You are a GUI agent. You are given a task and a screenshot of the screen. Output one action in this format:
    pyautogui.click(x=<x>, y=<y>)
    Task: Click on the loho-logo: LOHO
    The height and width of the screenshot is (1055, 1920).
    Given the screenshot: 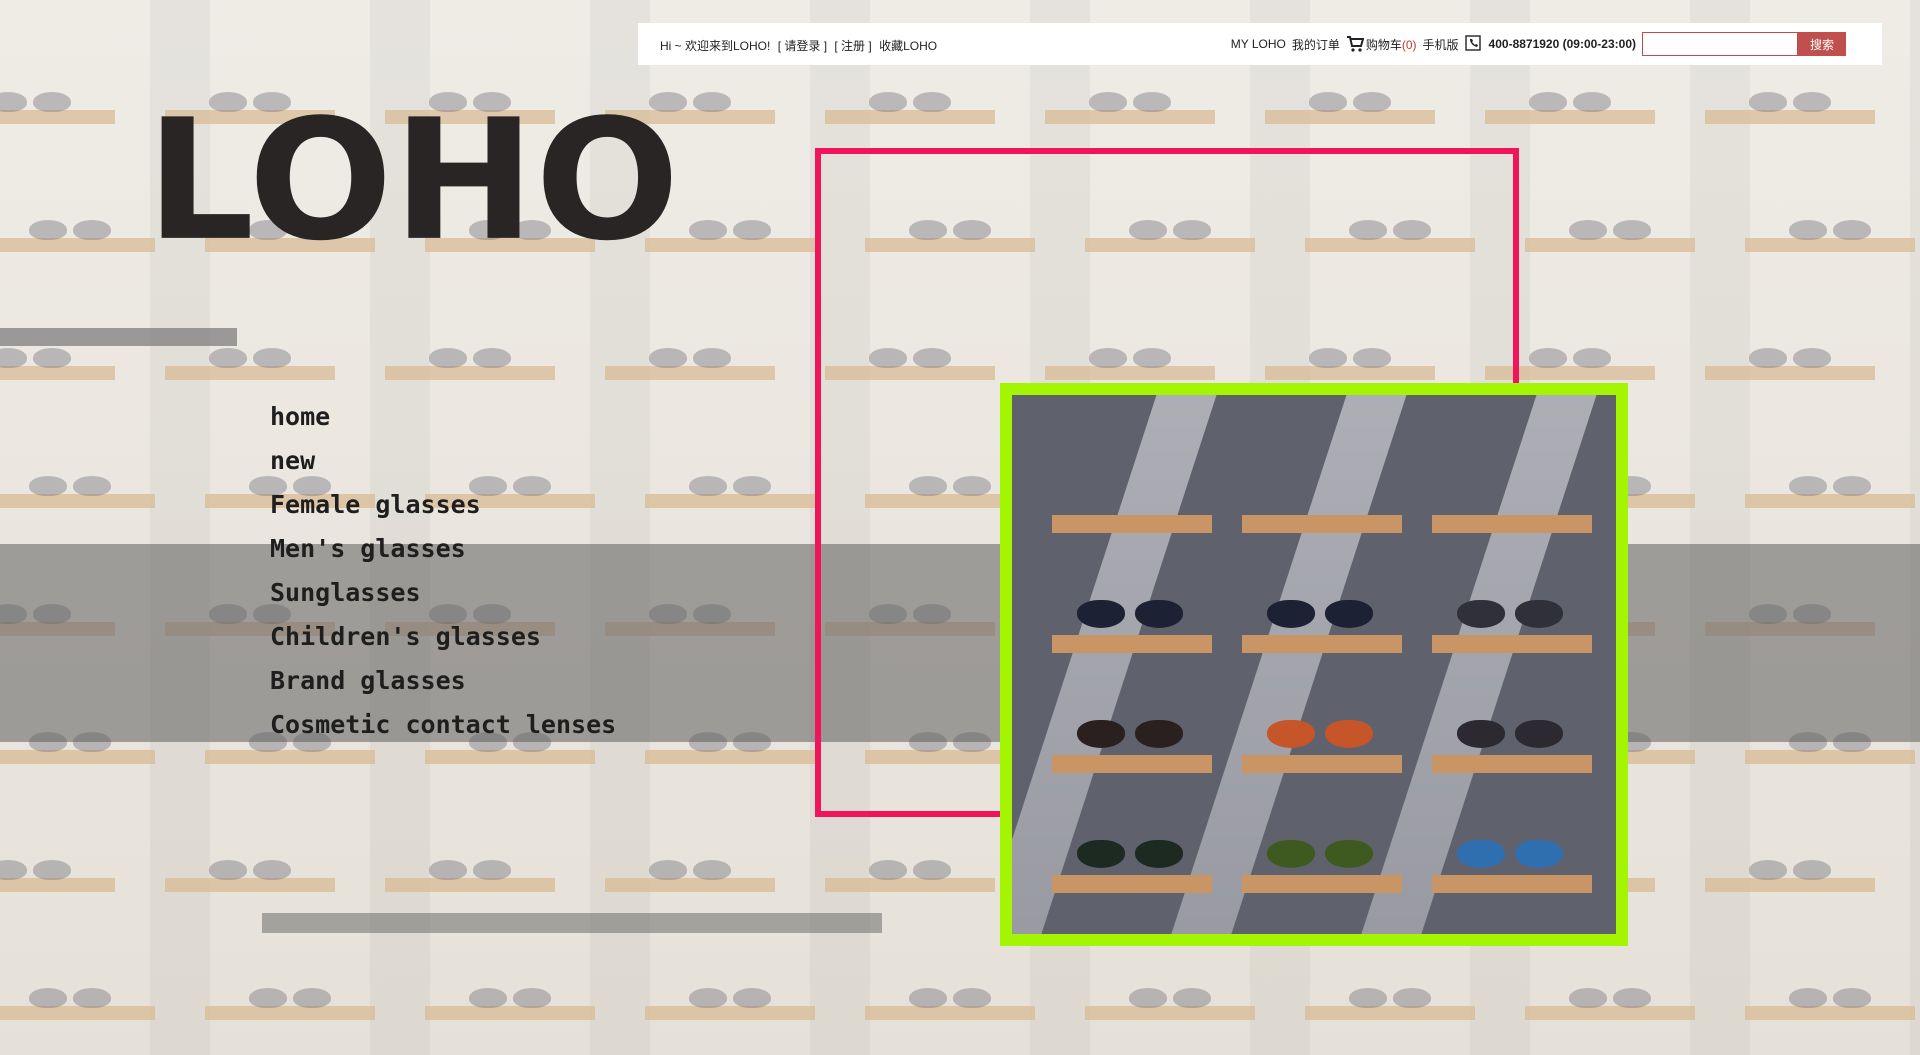 What is the action you would take?
    pyautogui.click(x=413, y=181)
    